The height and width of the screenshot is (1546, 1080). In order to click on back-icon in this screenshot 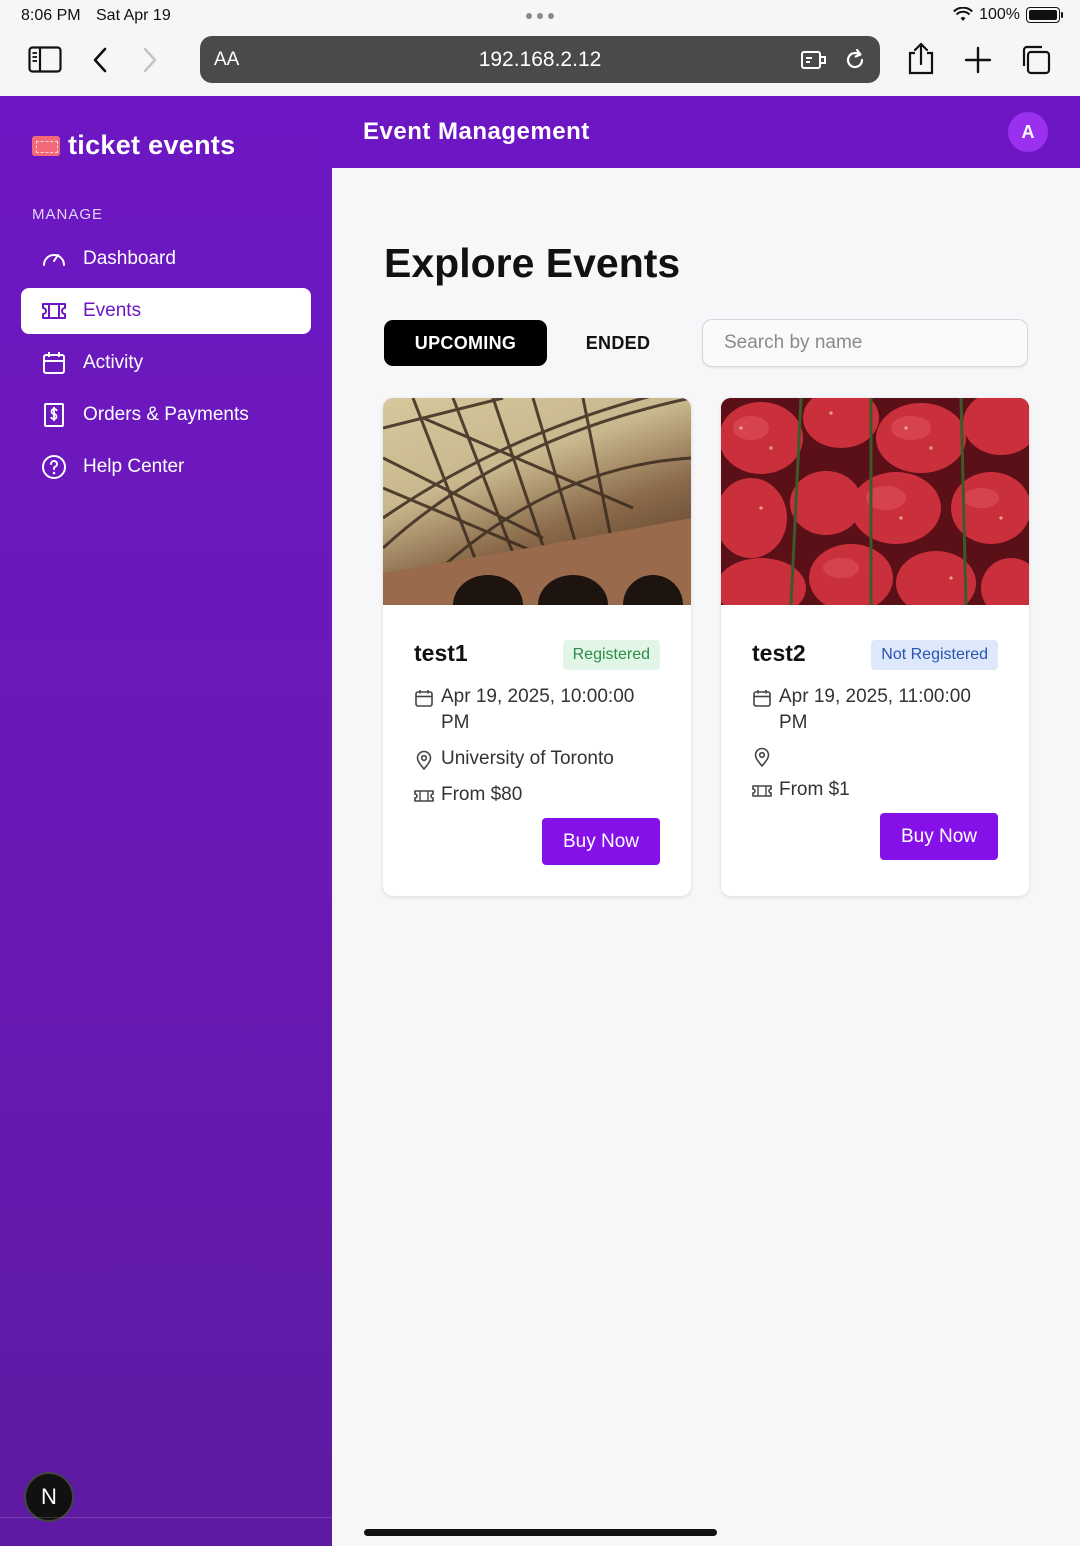, I will do `click(100, 60)`.